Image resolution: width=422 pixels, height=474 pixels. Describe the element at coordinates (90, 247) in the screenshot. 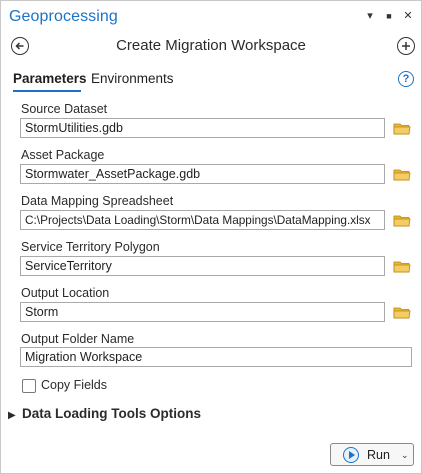

I see `service-territory-label: Service Territory Polygon` at that location.